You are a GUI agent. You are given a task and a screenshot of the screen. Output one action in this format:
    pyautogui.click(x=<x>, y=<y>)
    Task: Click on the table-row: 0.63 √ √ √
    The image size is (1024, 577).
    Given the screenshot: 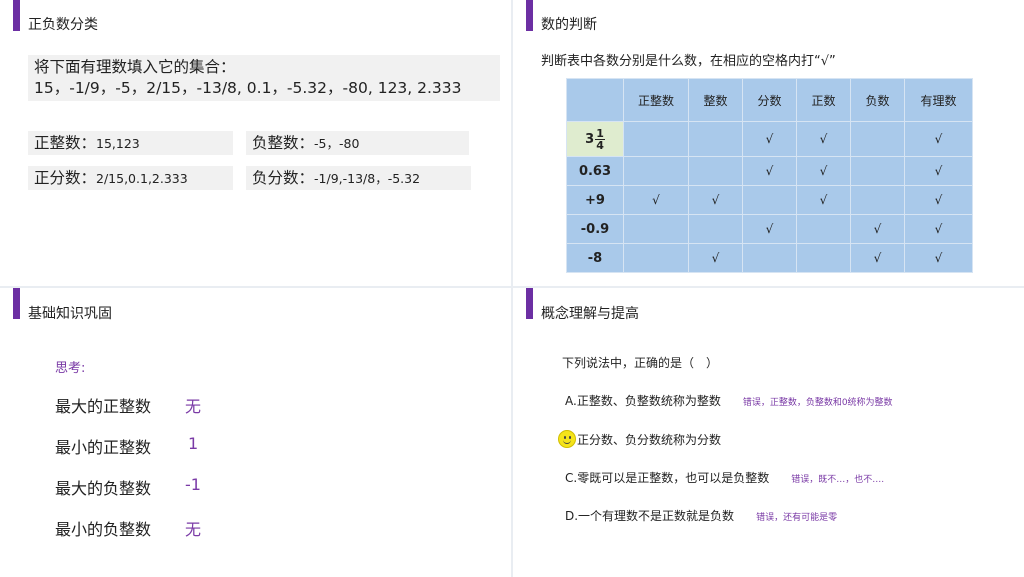 What is the action you would take?
    pyautogui.click(x=769, y=171)
    